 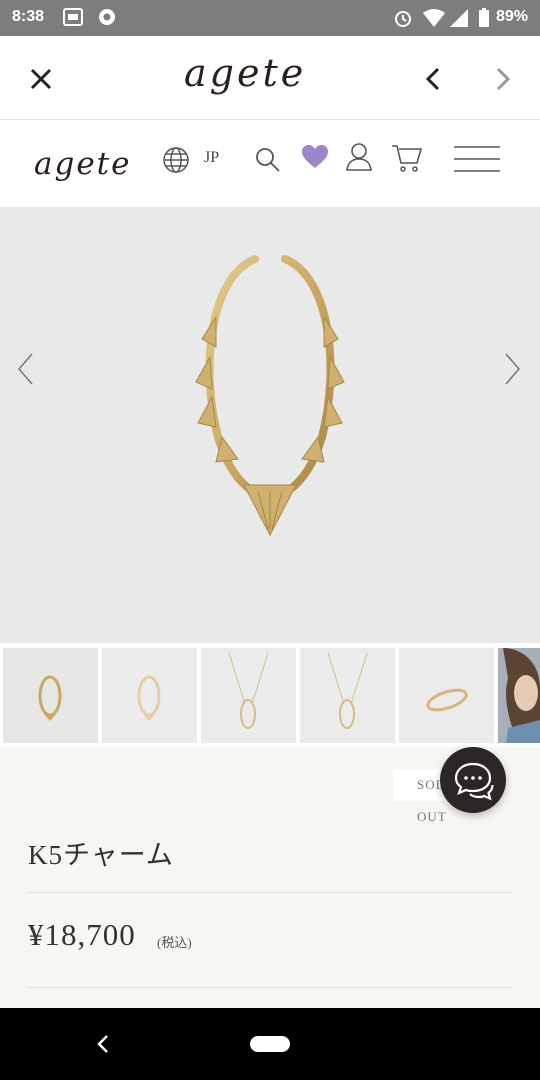 I want to click on heart-icon, so click(x=315, y=159).